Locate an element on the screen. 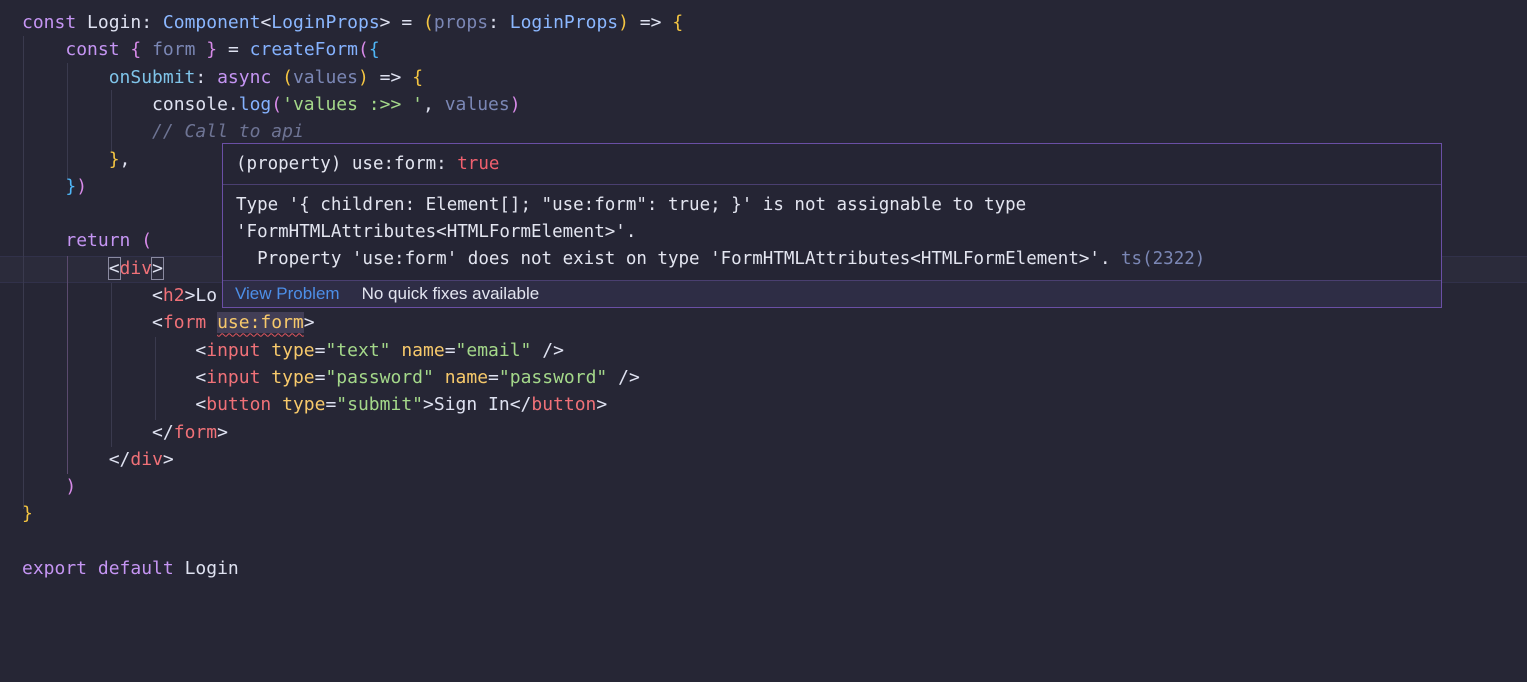 The image size is (1527, 682). code-token: "email" is located at coordinates (499, 350).